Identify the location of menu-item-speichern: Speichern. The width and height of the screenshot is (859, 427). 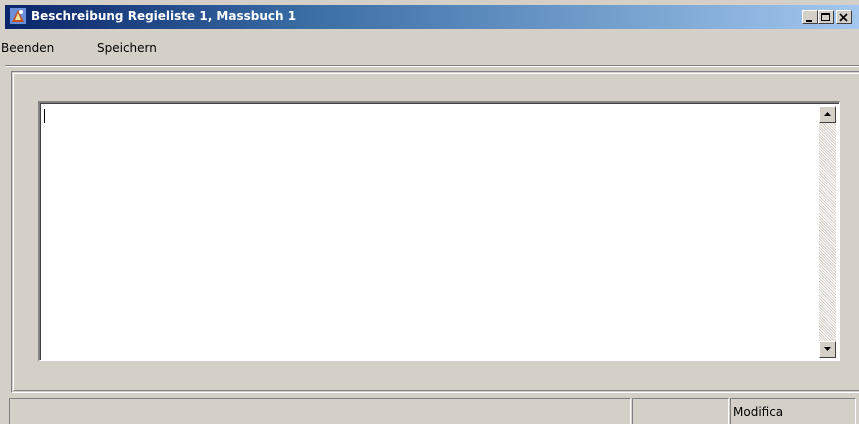
(127, 48).